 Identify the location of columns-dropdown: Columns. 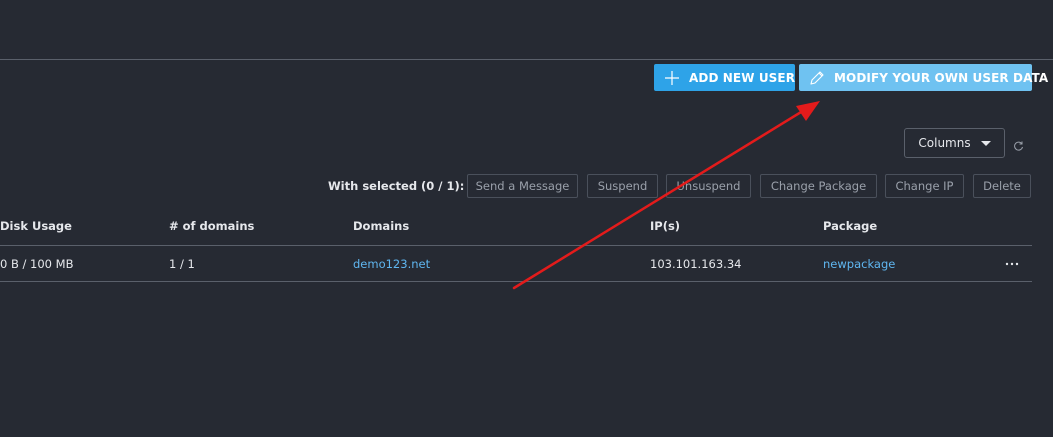
(954, 143).